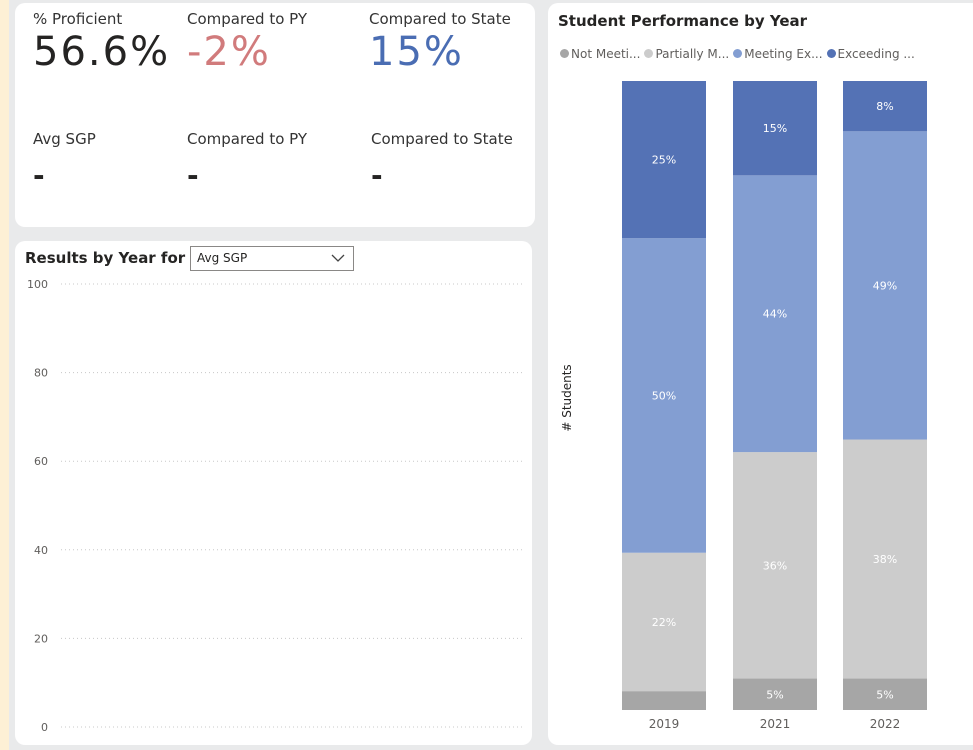  I want to click on y-tick-label: 0, so click(44, 727).